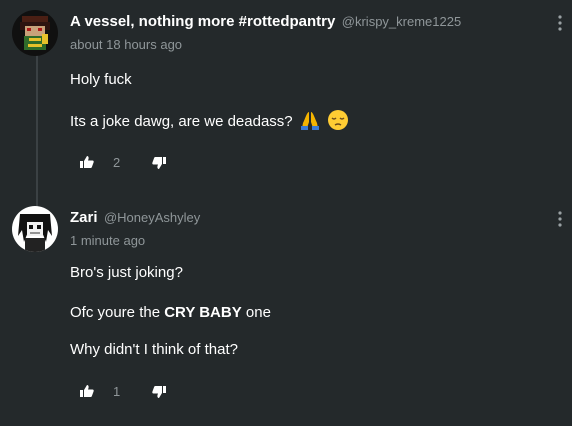 The image size is (572, 426). I want to click on comment-text-line: Why didn't I think of that?, so click(154, 349).